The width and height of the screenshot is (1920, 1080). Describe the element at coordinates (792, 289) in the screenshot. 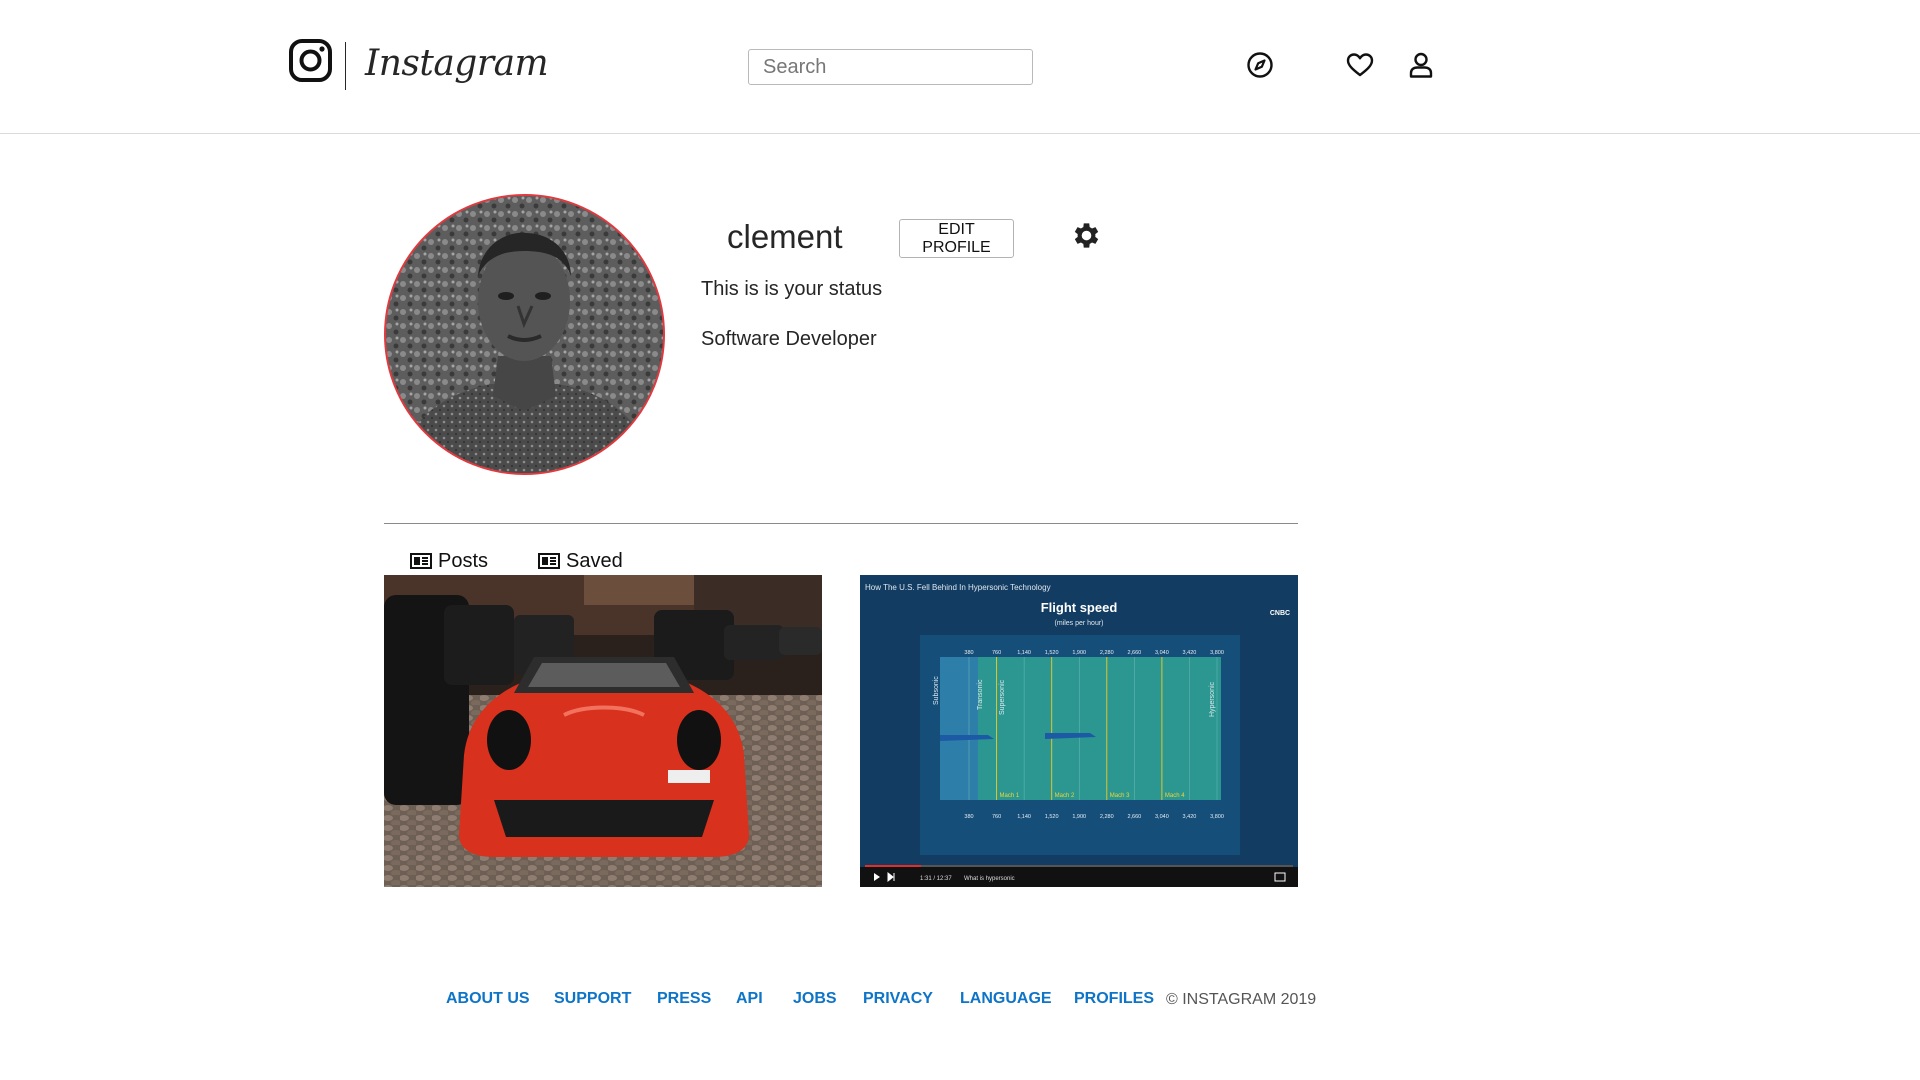

I see `profile-status: This is is your status` at that location.